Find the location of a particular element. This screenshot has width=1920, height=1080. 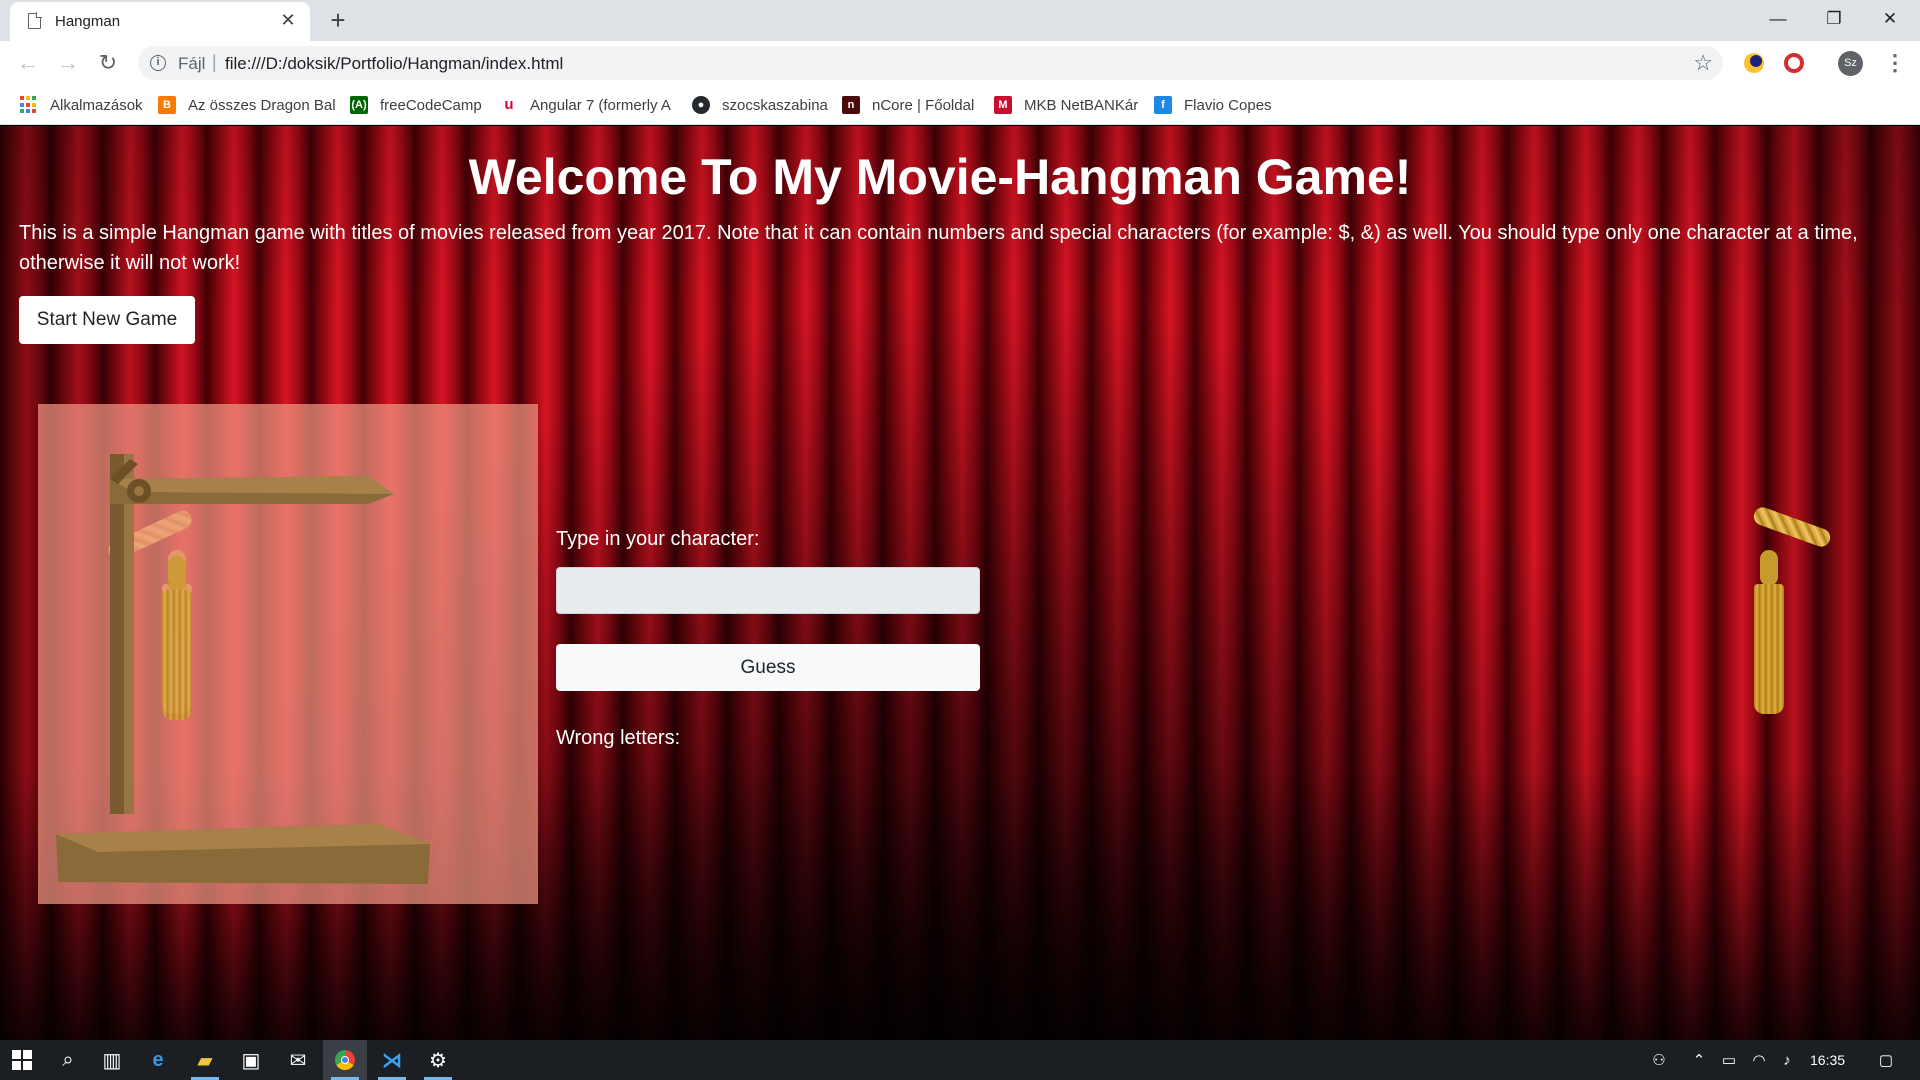

flavio-icon: f is located at coordinates (1163, 105).